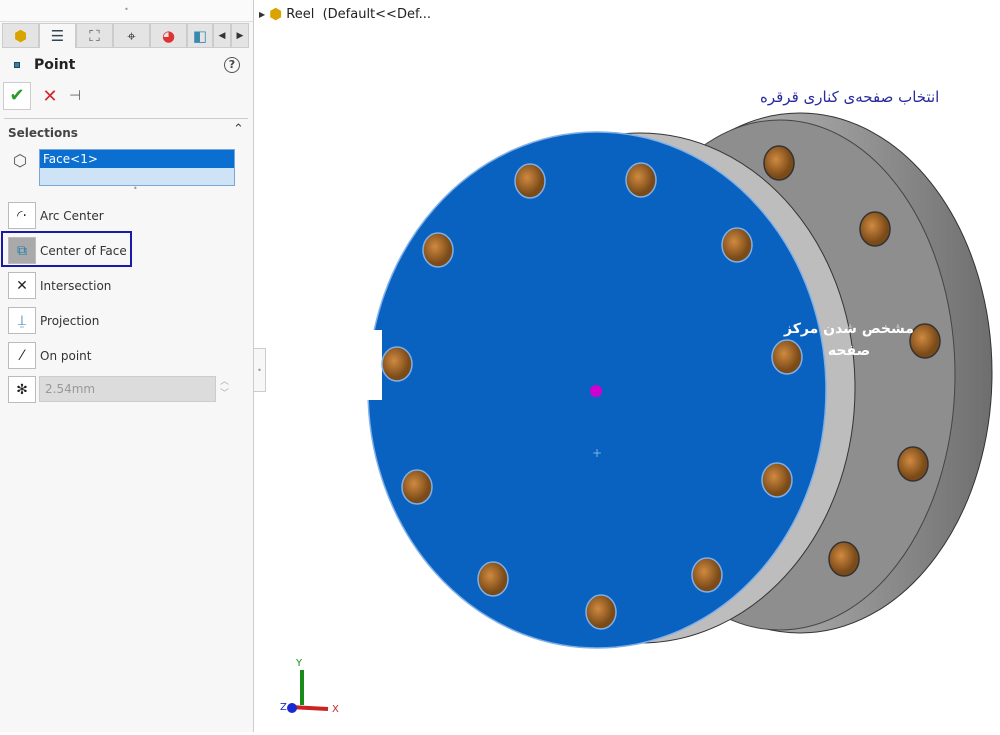 The width and height of the screenshot is (1000, 735). I want to click on arrow-left-icon: ◀, so click(222, 35).